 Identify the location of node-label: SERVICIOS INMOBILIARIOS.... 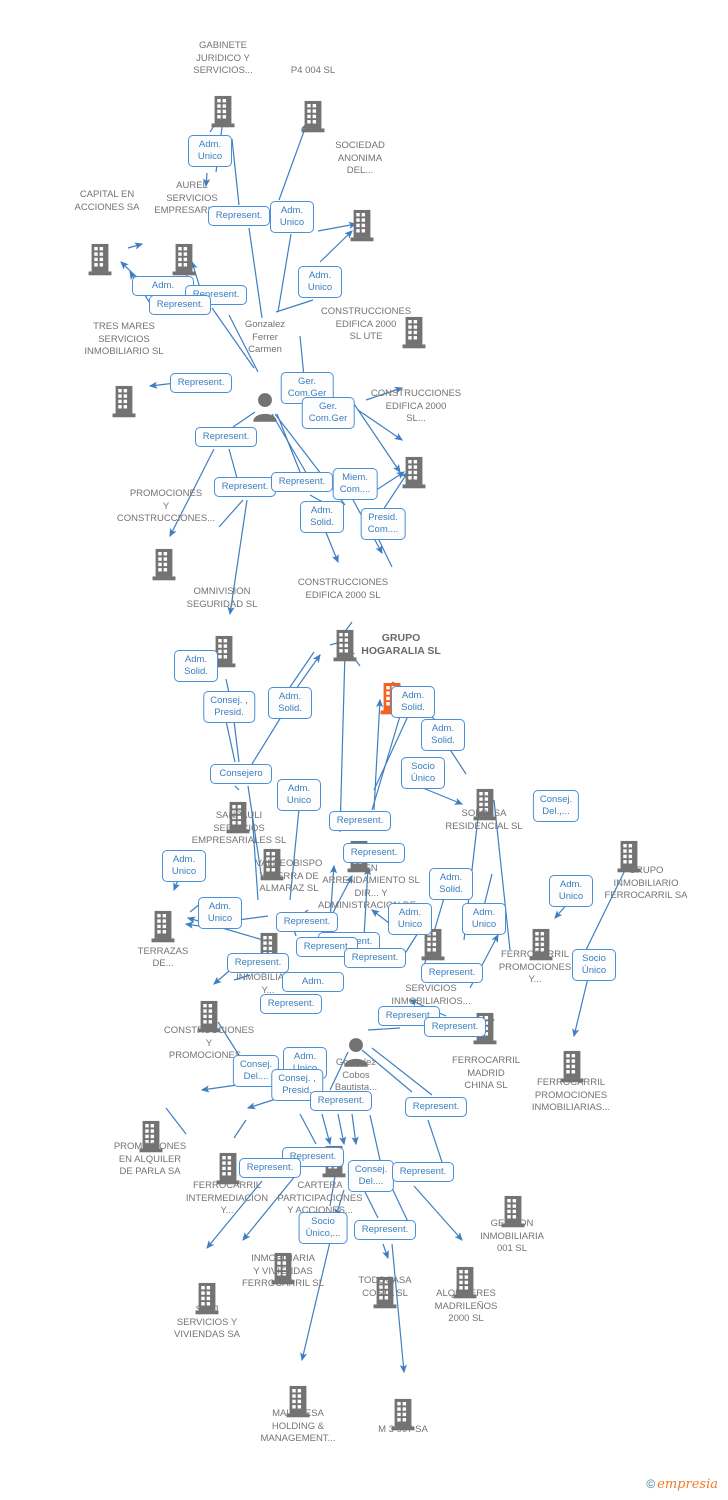
(431, 995).